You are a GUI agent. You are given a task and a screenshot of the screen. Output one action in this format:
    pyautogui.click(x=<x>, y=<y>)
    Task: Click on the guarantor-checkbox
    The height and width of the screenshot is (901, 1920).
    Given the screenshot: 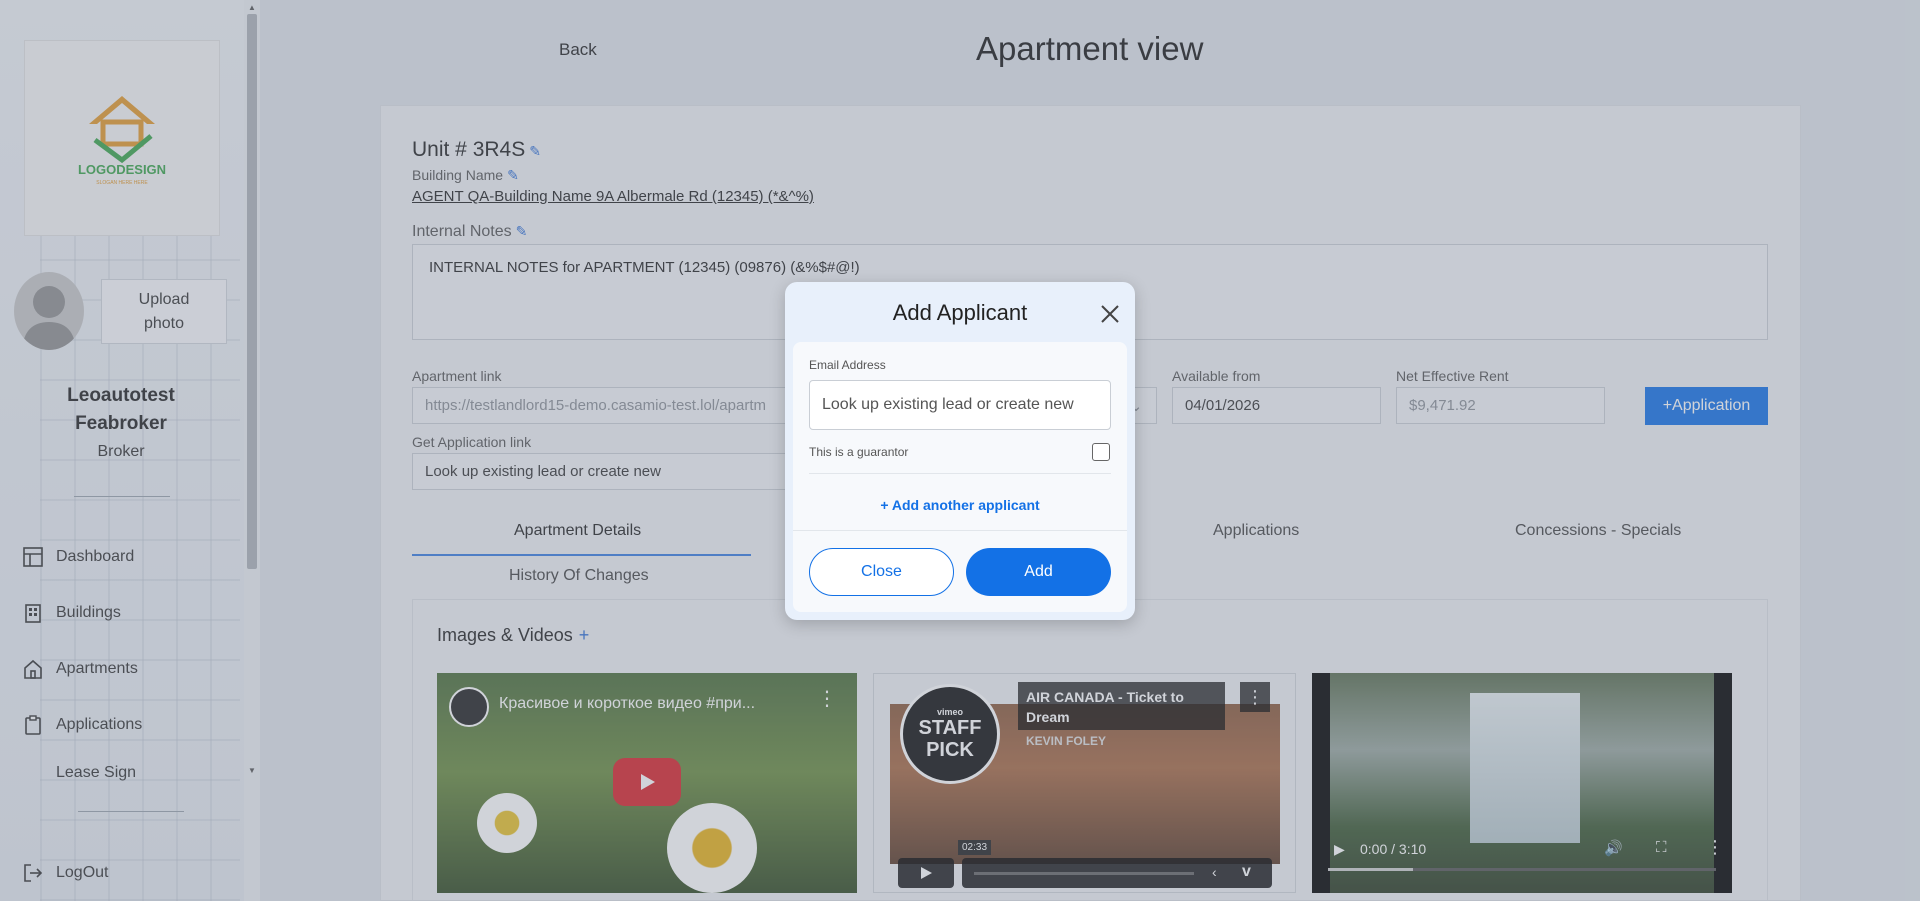 What is the action you would take?
    pyautogui.click(x=1101, y=452)
    